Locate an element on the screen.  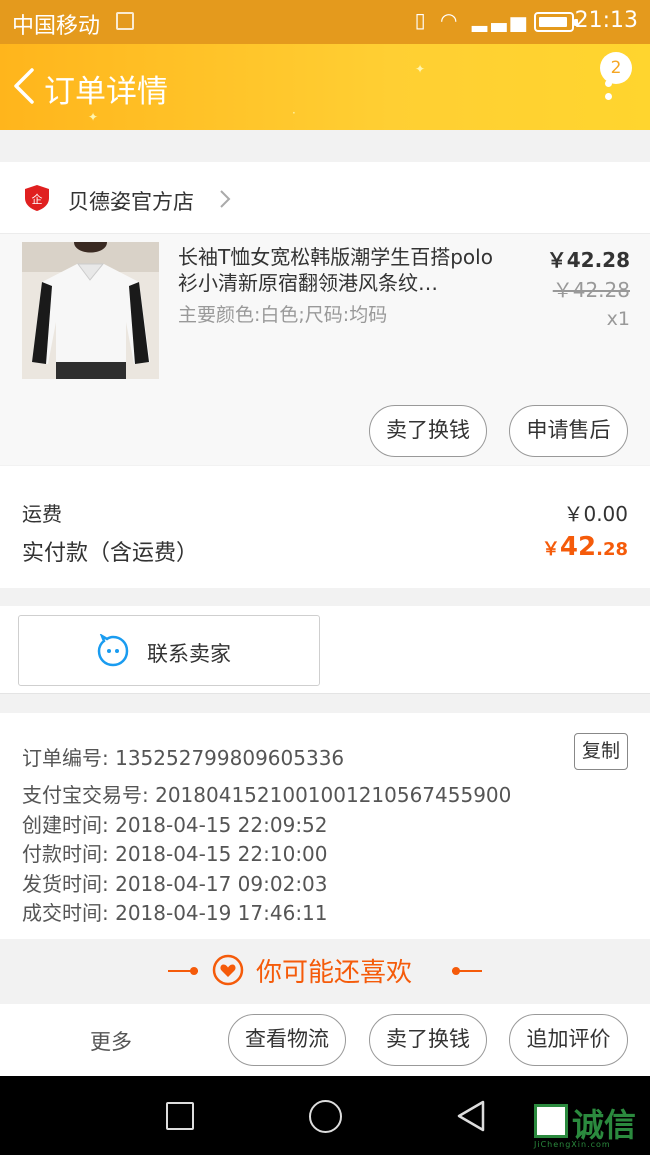
contact-seller-button: 联系卖家 is located at coordinates (169, 650).